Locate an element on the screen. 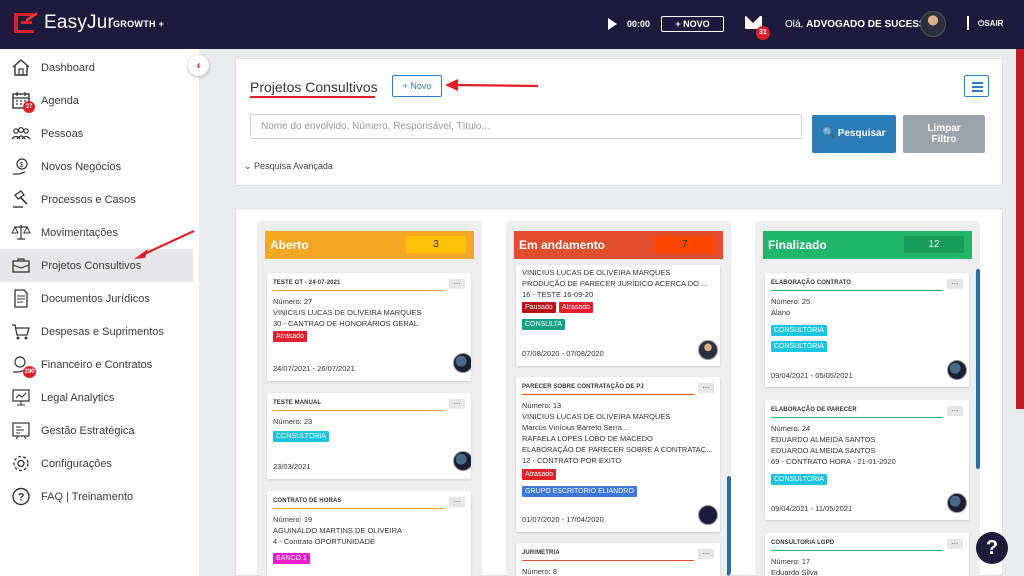  status-badge: Pausado is located at coordinates (539, 307).